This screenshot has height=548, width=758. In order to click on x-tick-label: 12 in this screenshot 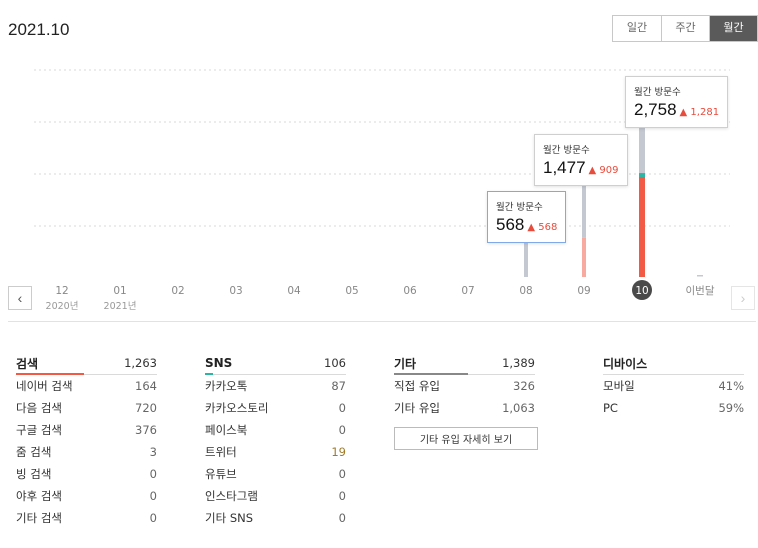, I will do `click(61, 291)`.